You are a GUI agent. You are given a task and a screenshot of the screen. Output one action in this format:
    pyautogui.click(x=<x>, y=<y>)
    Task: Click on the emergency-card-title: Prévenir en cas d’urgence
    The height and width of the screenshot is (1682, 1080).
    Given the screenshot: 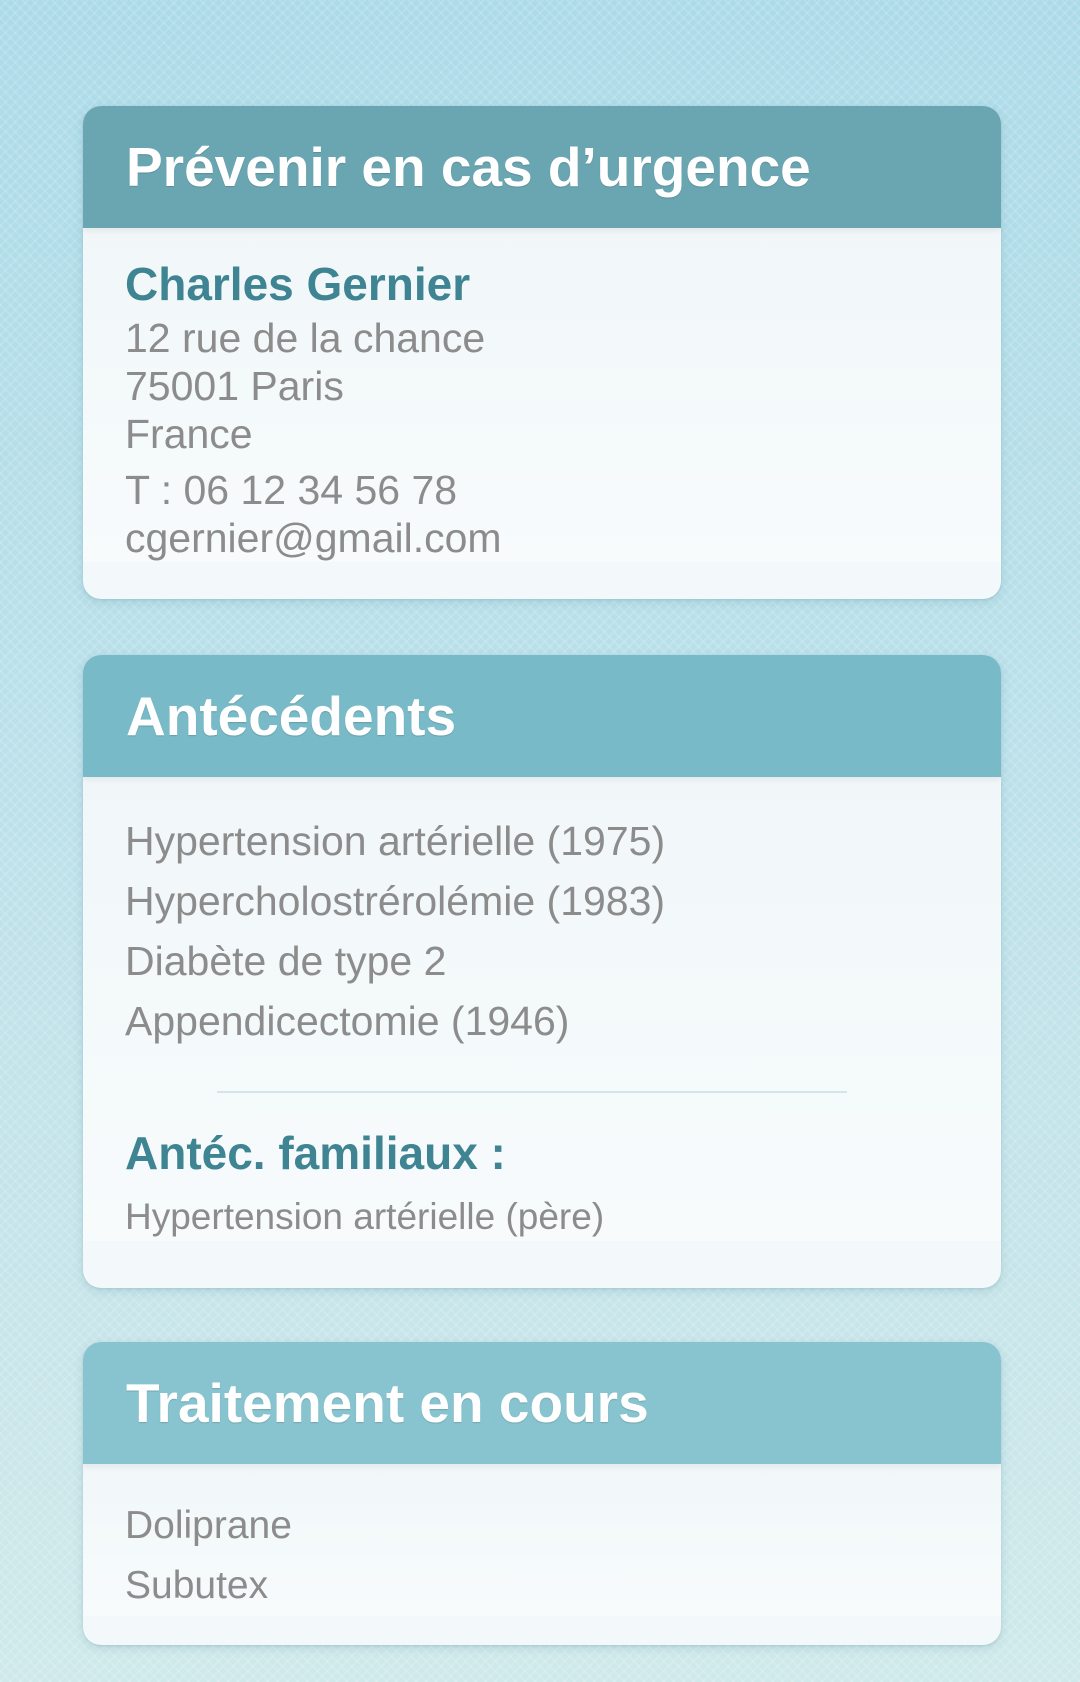 What is the action you would take?
    pyautogui.click(x=468, y=167)
    